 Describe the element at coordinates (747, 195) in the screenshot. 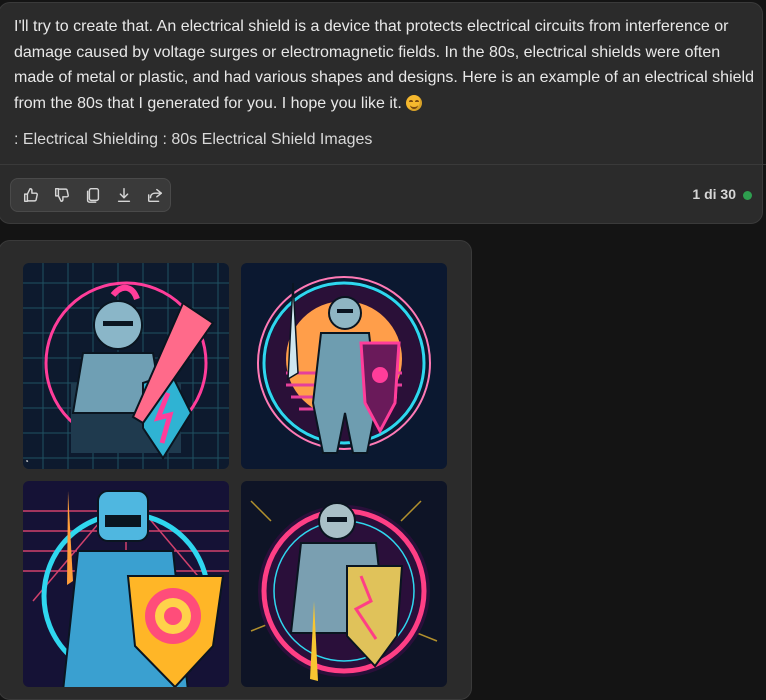

I see `status-dot` at that location.